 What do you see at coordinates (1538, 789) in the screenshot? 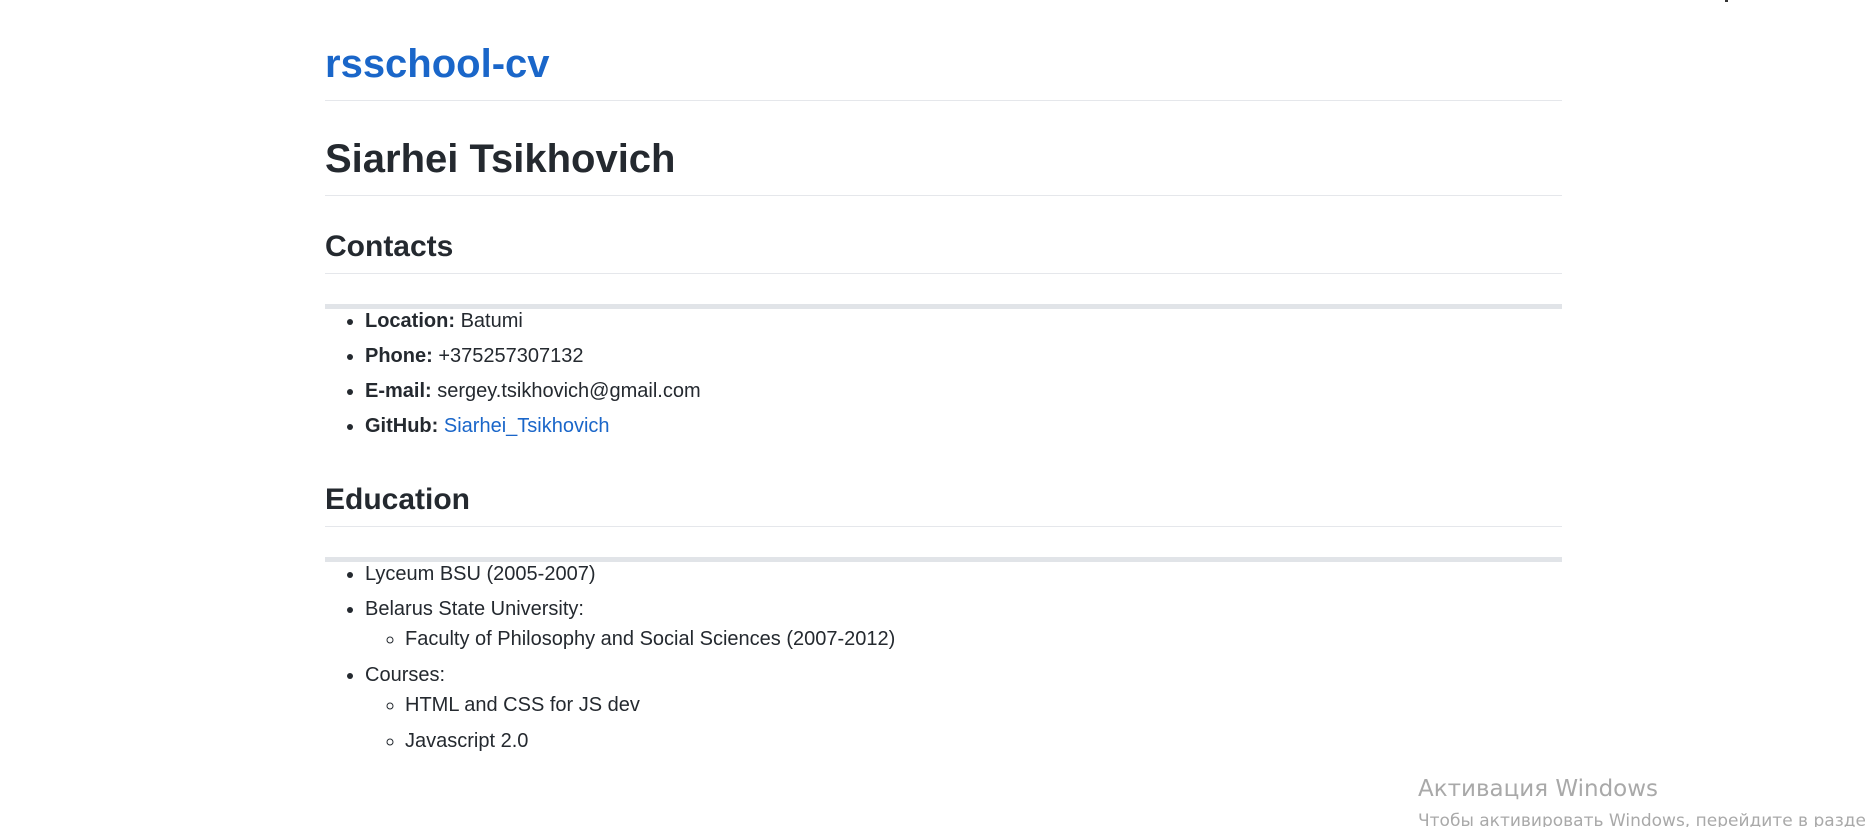
I see `activation-title: Активация Windows` at bounding box center [1538, 789].